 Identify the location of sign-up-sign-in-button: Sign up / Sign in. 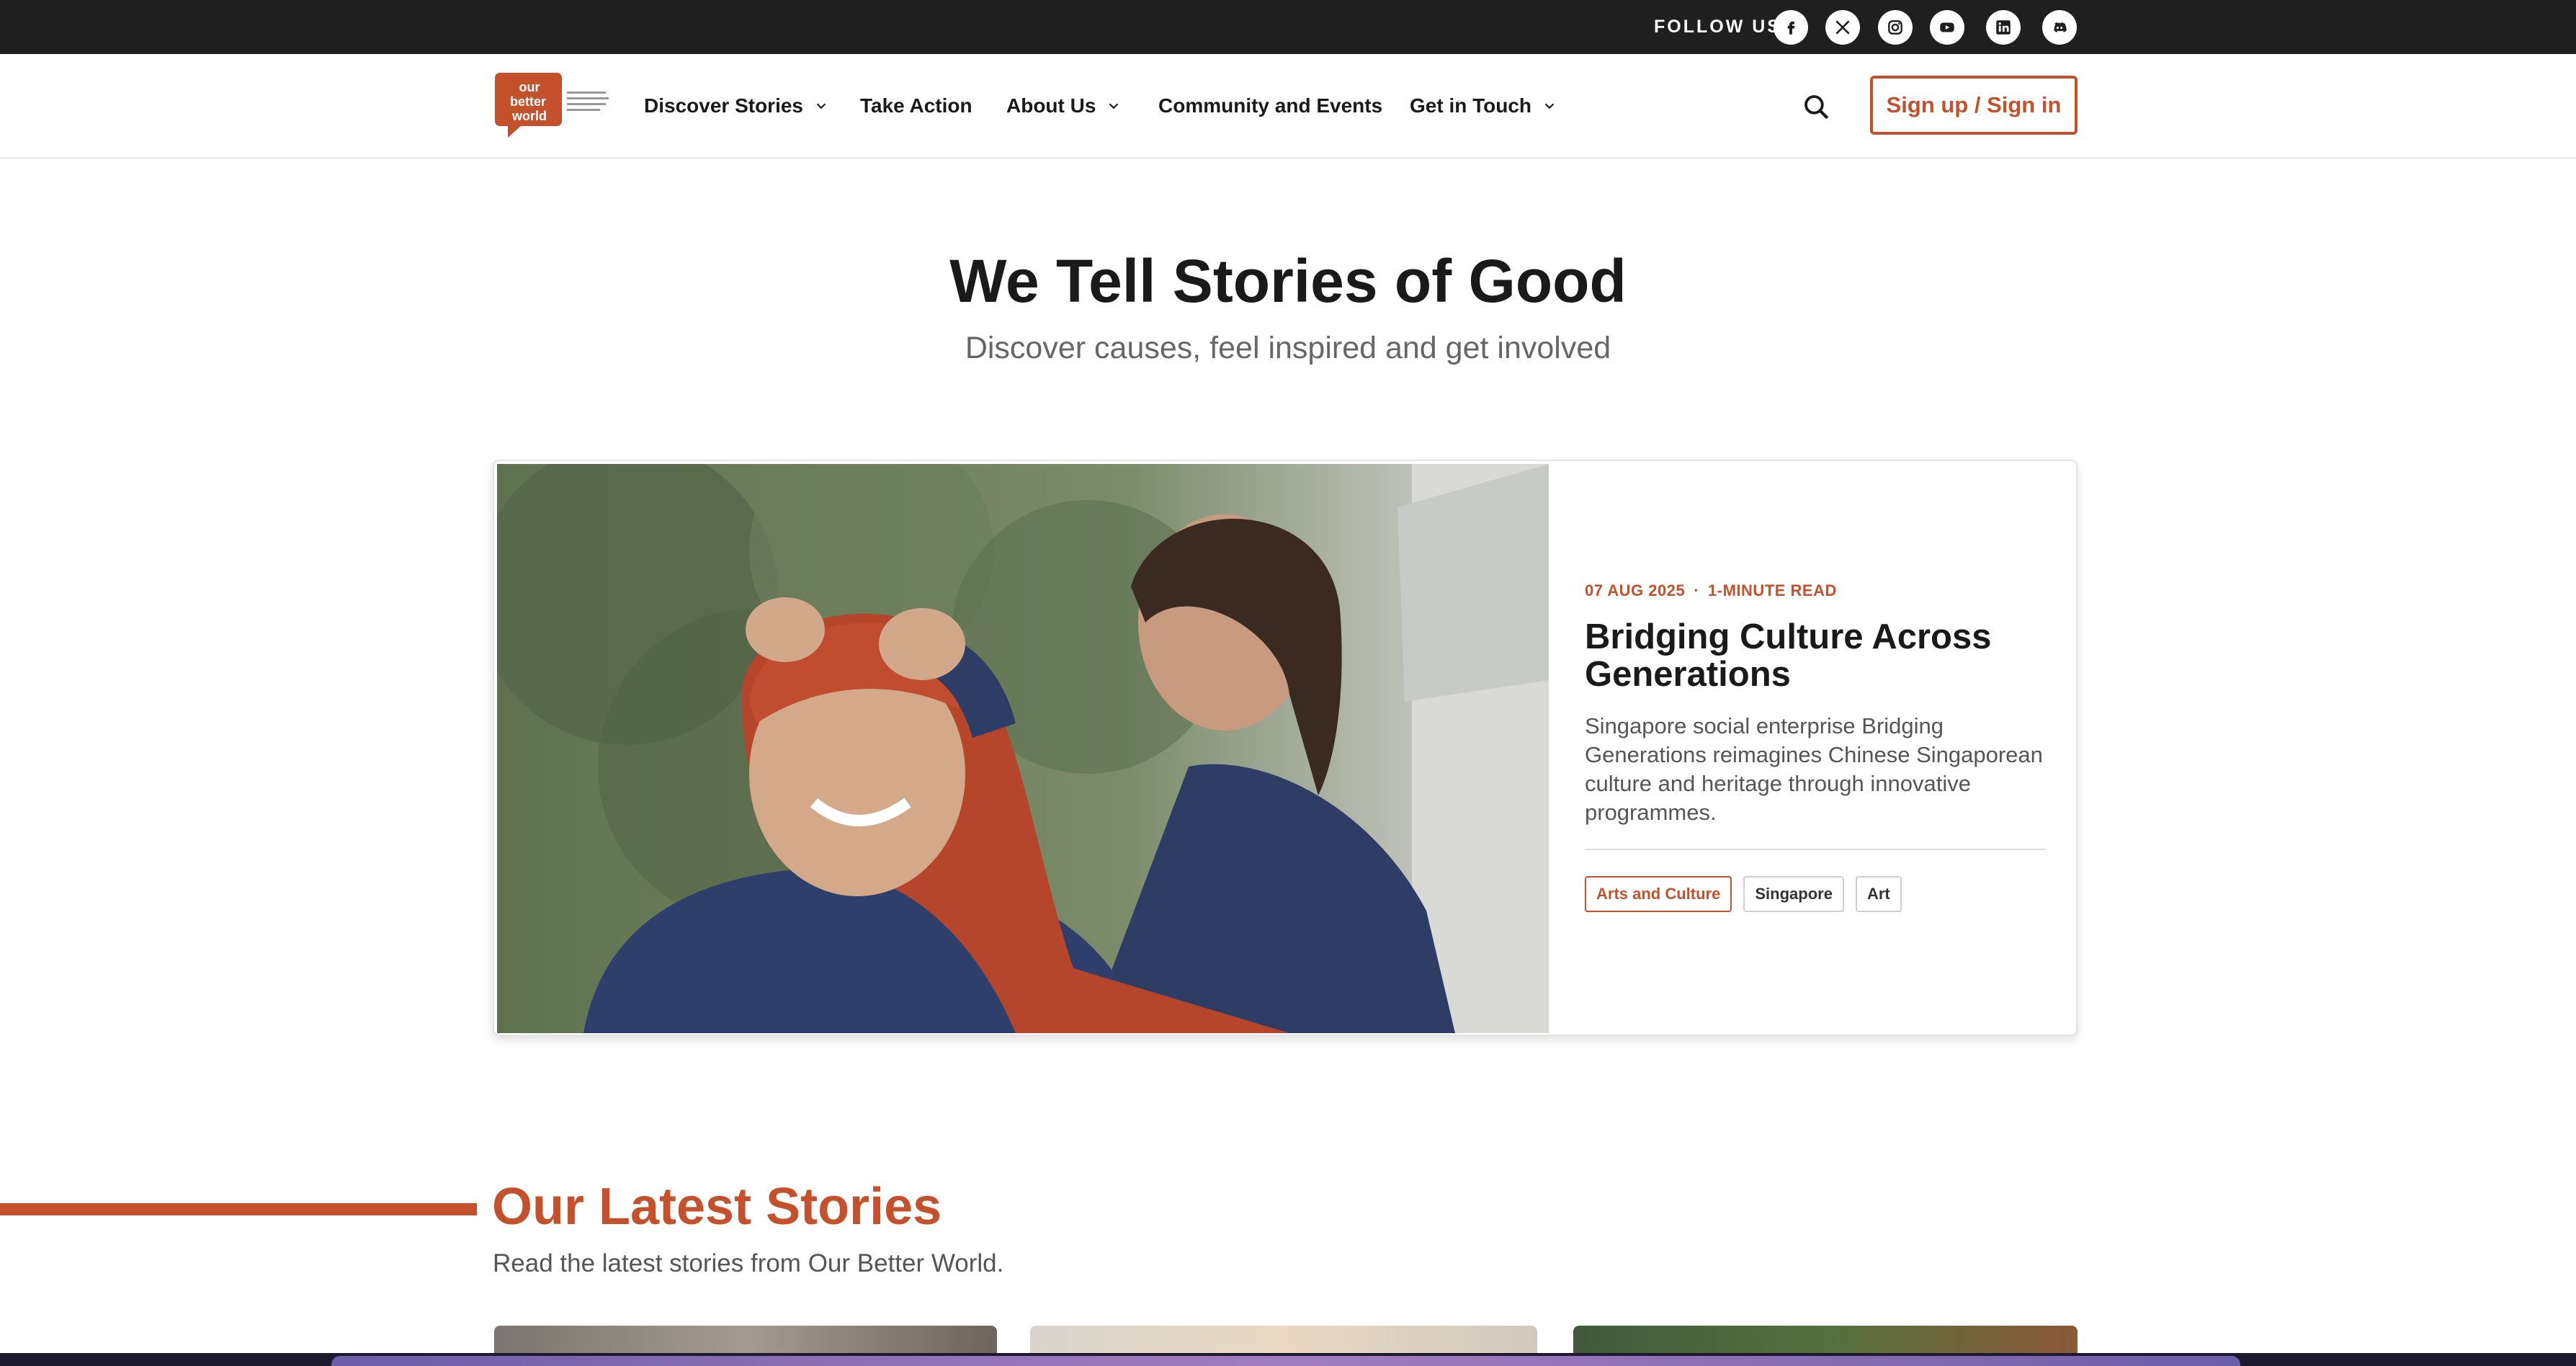
(1974, 105).